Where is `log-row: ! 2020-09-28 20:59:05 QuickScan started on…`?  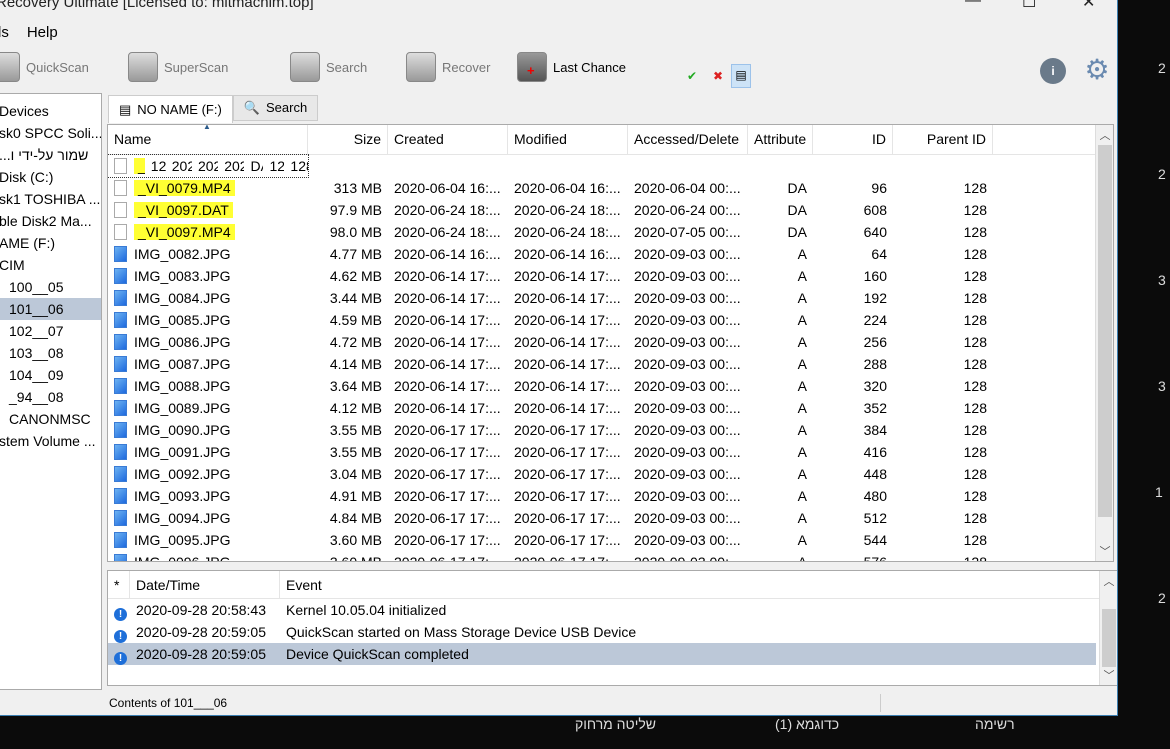 log-row: ! 2020-09-28 20:59:05 QuickScan started on… is located at coordinates (602, 632).